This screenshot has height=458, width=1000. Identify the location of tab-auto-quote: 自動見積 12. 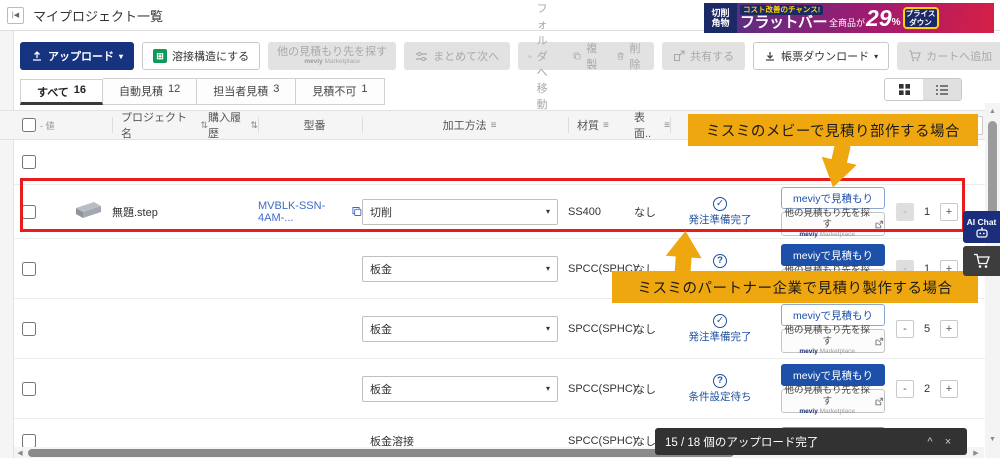
(150, 91).